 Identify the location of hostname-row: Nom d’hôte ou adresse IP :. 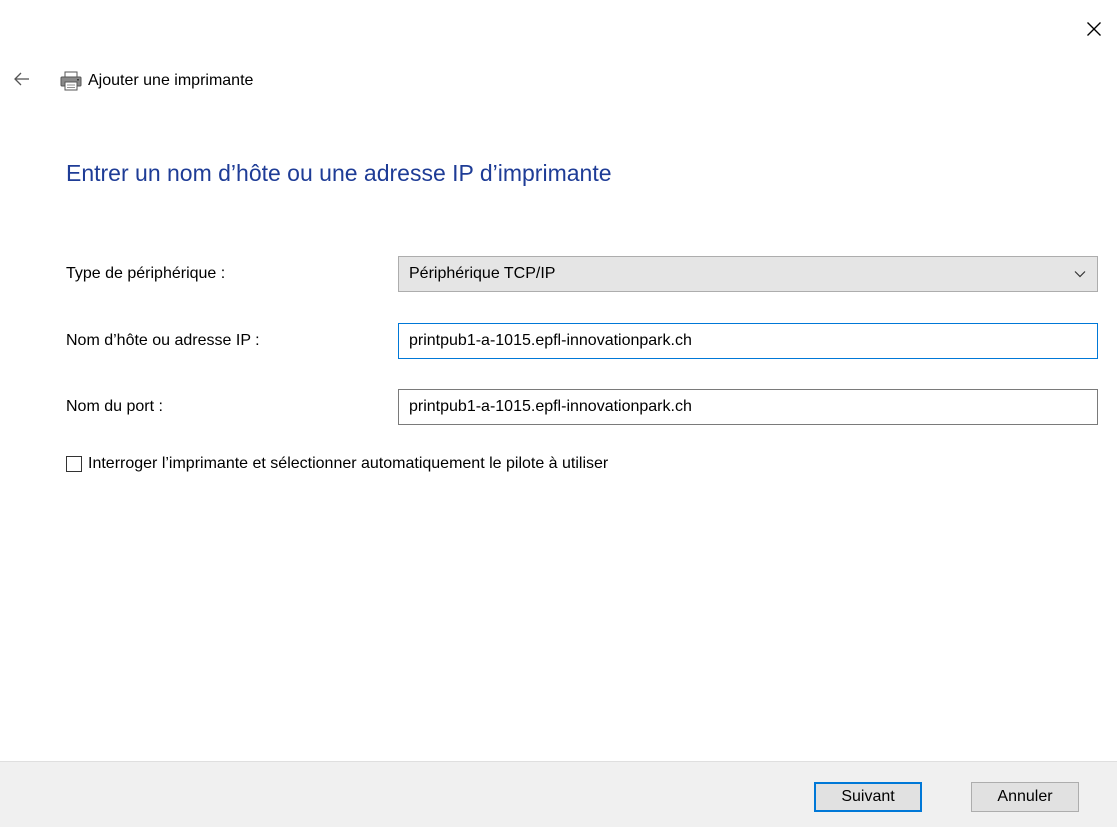
(582, 341).